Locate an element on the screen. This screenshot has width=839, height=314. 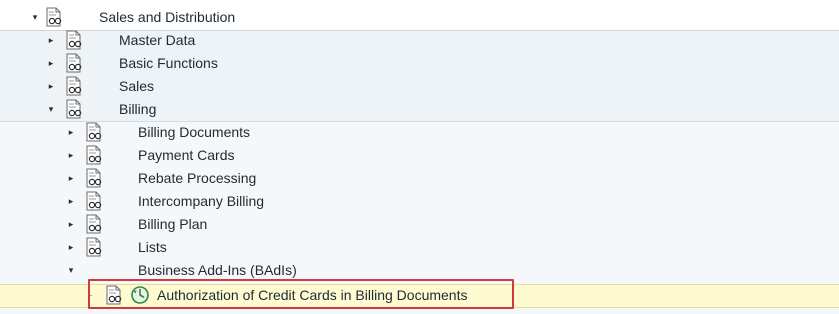
tree-node-label: Sales and Distribution is located at coordinates (167, 17).